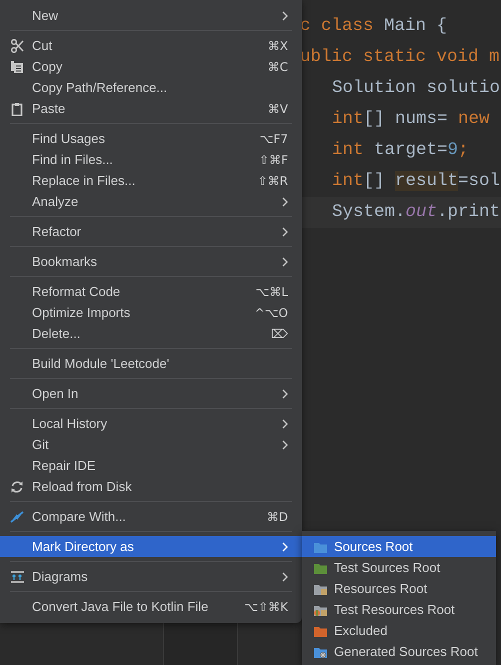 The height and width of the screenshot is (665, 501). What do you see at coordinates (151, 486) in the screenshot?
I see `menu-item: Reload from Disk` at bounding box center [151, 486].